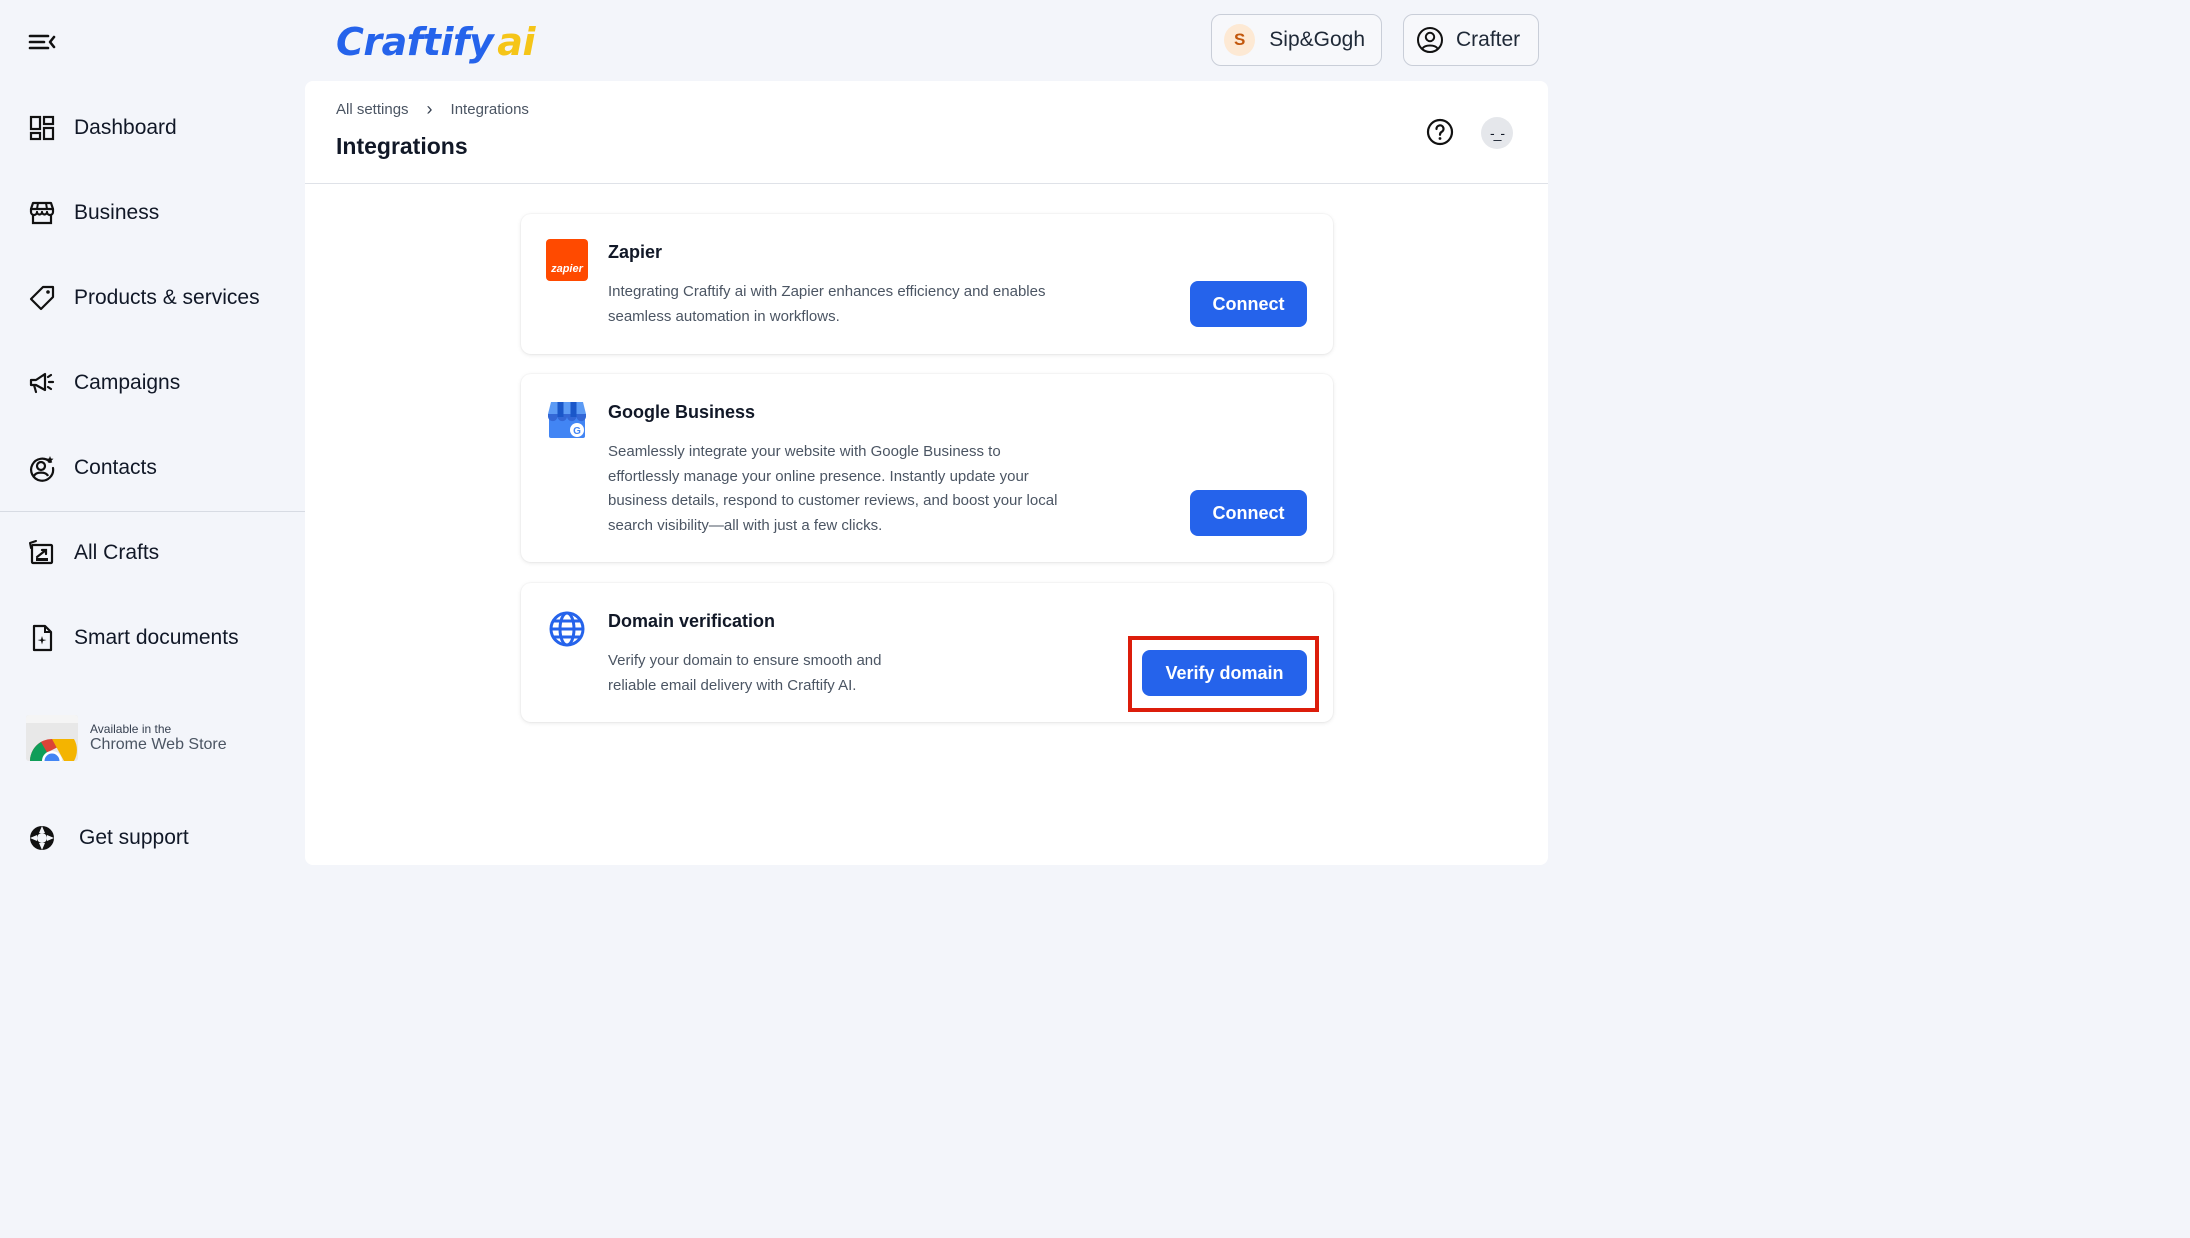 The image size is (2190, 1238). What do you see at coordinates (1430, 40) in the screenshot?
I see `user-circle-icon` at bounding box center [1430, 40].